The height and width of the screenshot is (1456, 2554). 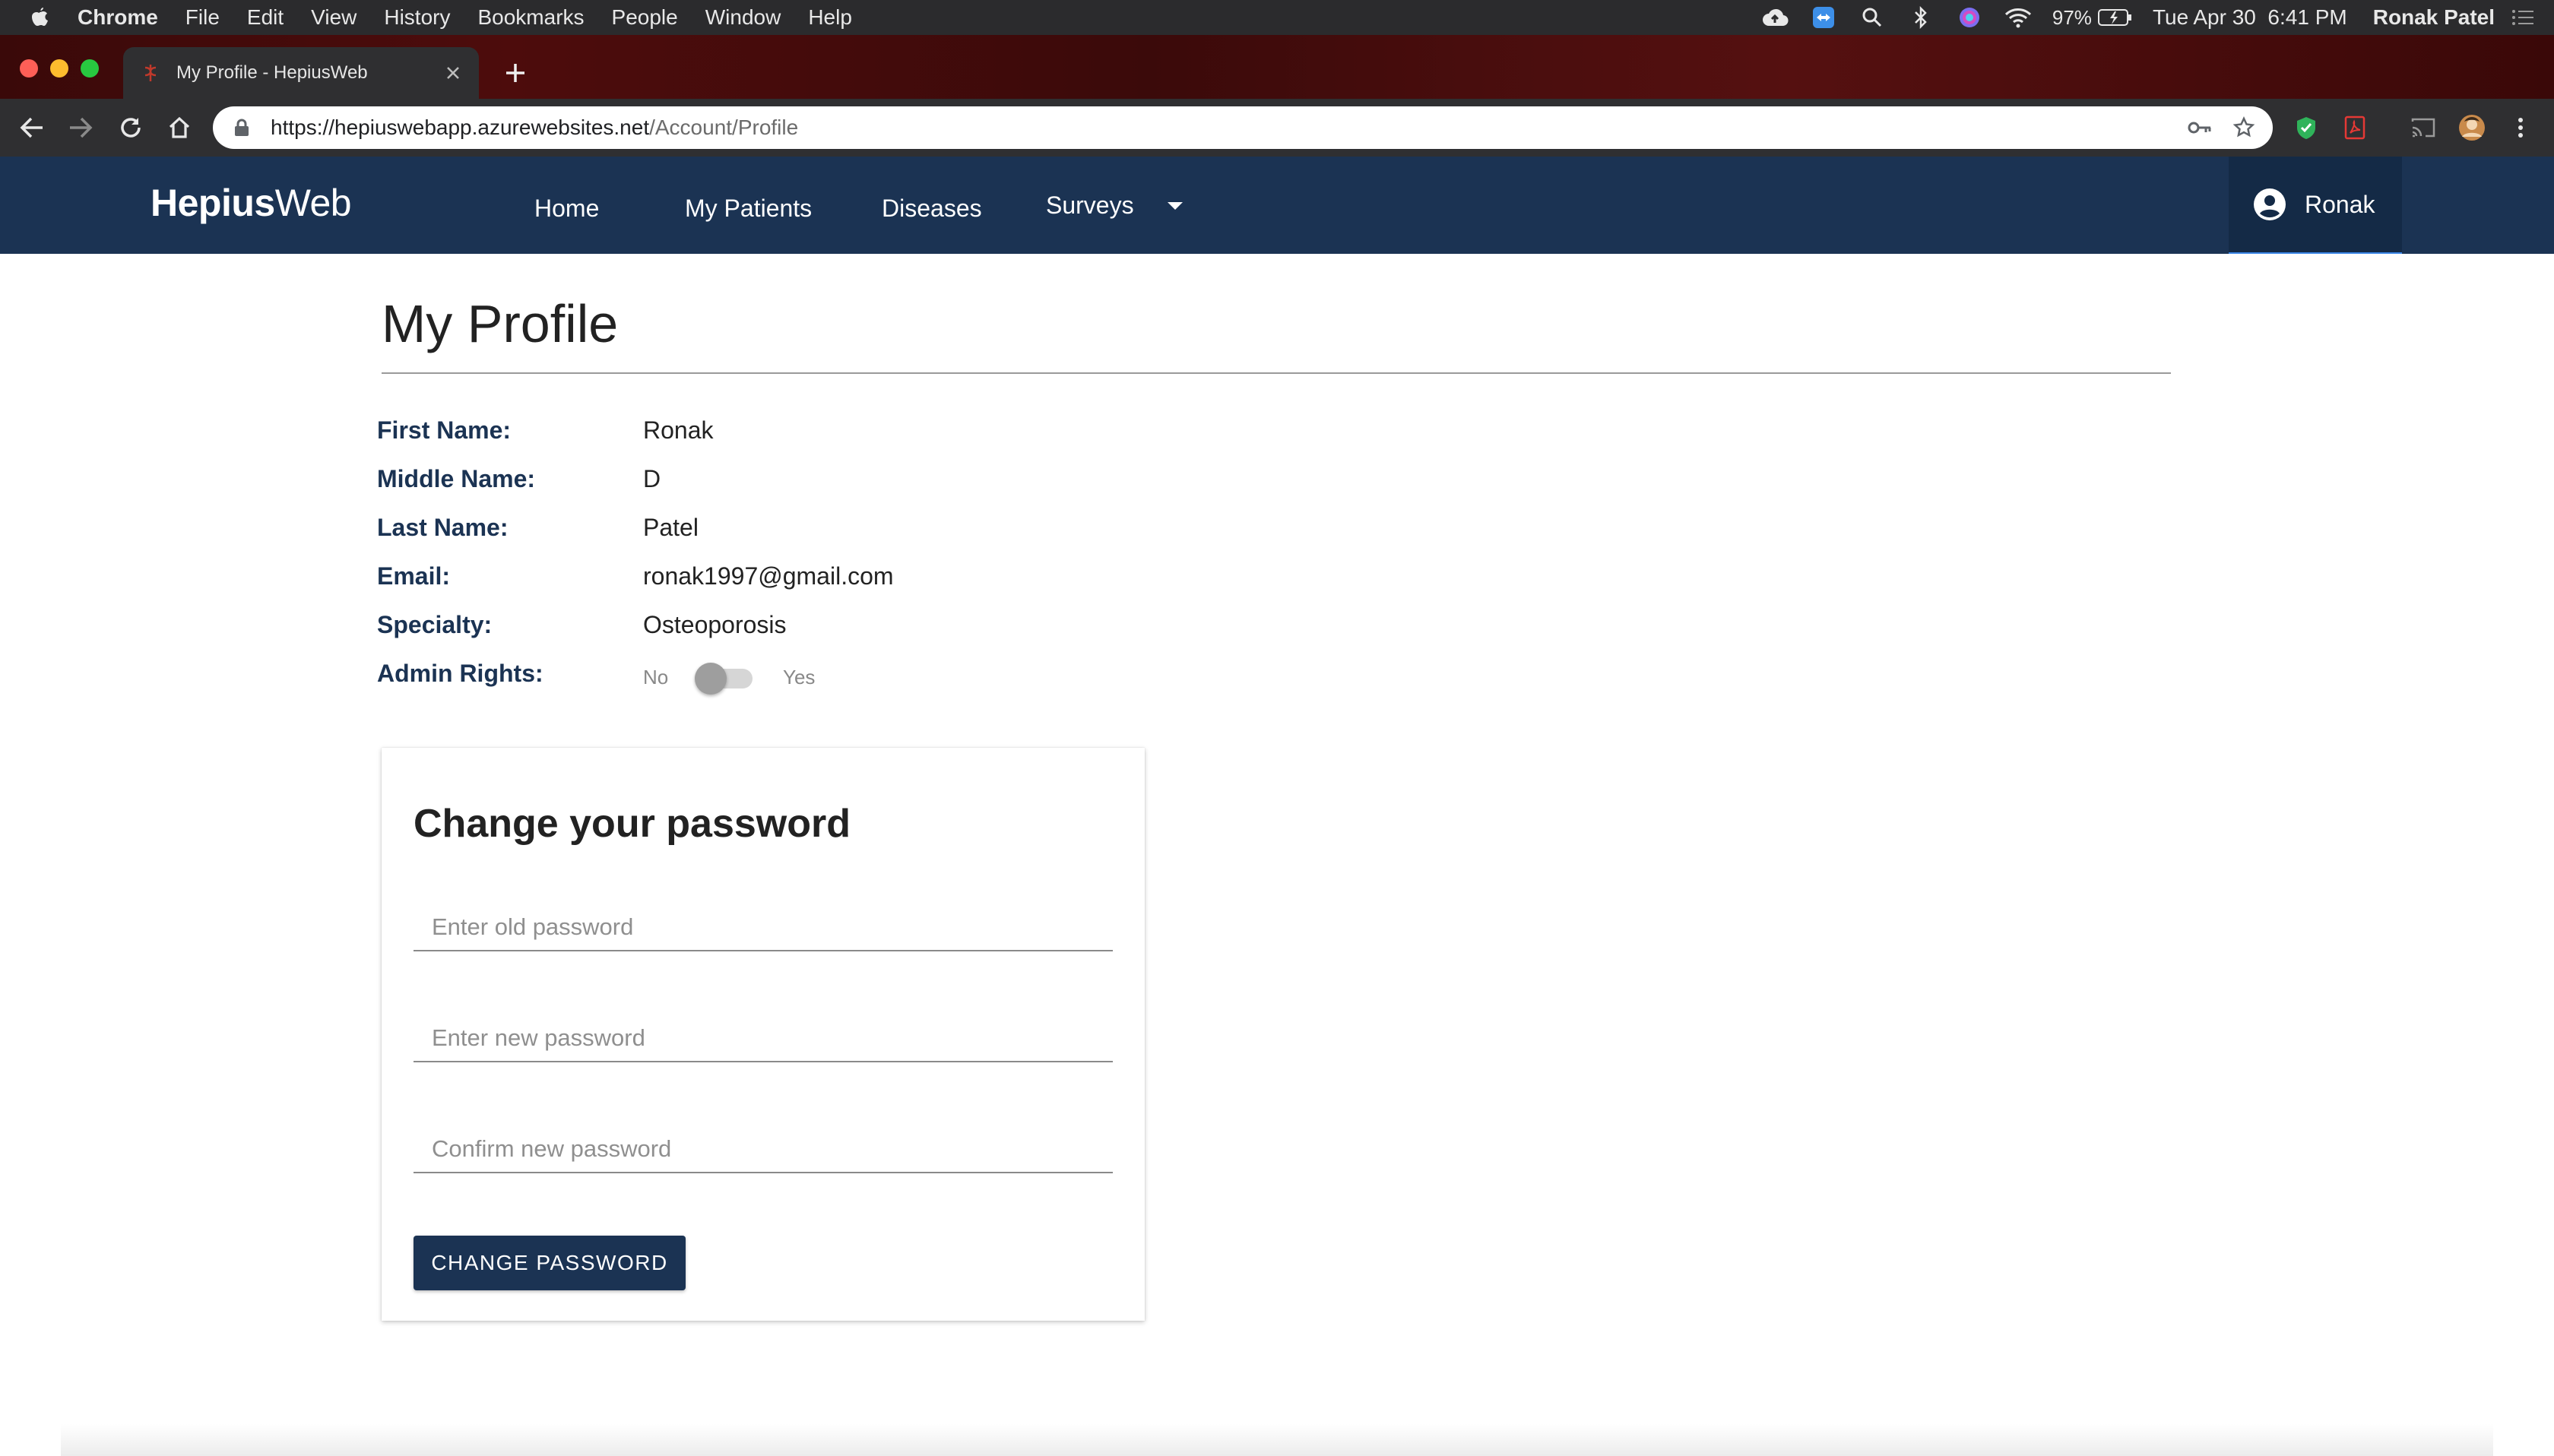 What do you see at coordinates (550, 1263) in the screenshot?
I see `change-password-button: CHANGE PASSWORD` at bounding box center [550, 1263].